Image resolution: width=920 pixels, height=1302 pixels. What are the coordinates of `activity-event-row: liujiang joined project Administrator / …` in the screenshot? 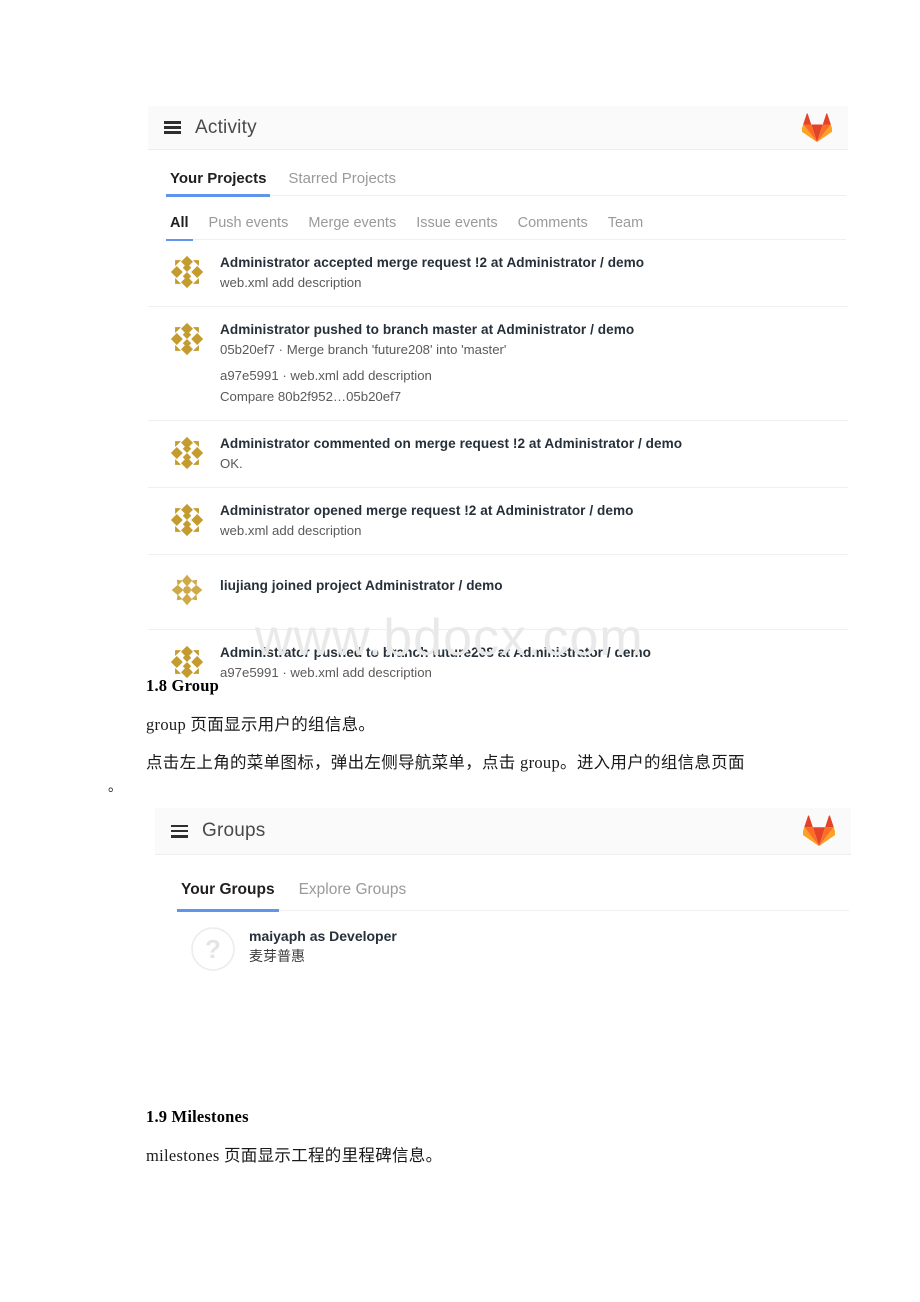 It's located at (498, 592).